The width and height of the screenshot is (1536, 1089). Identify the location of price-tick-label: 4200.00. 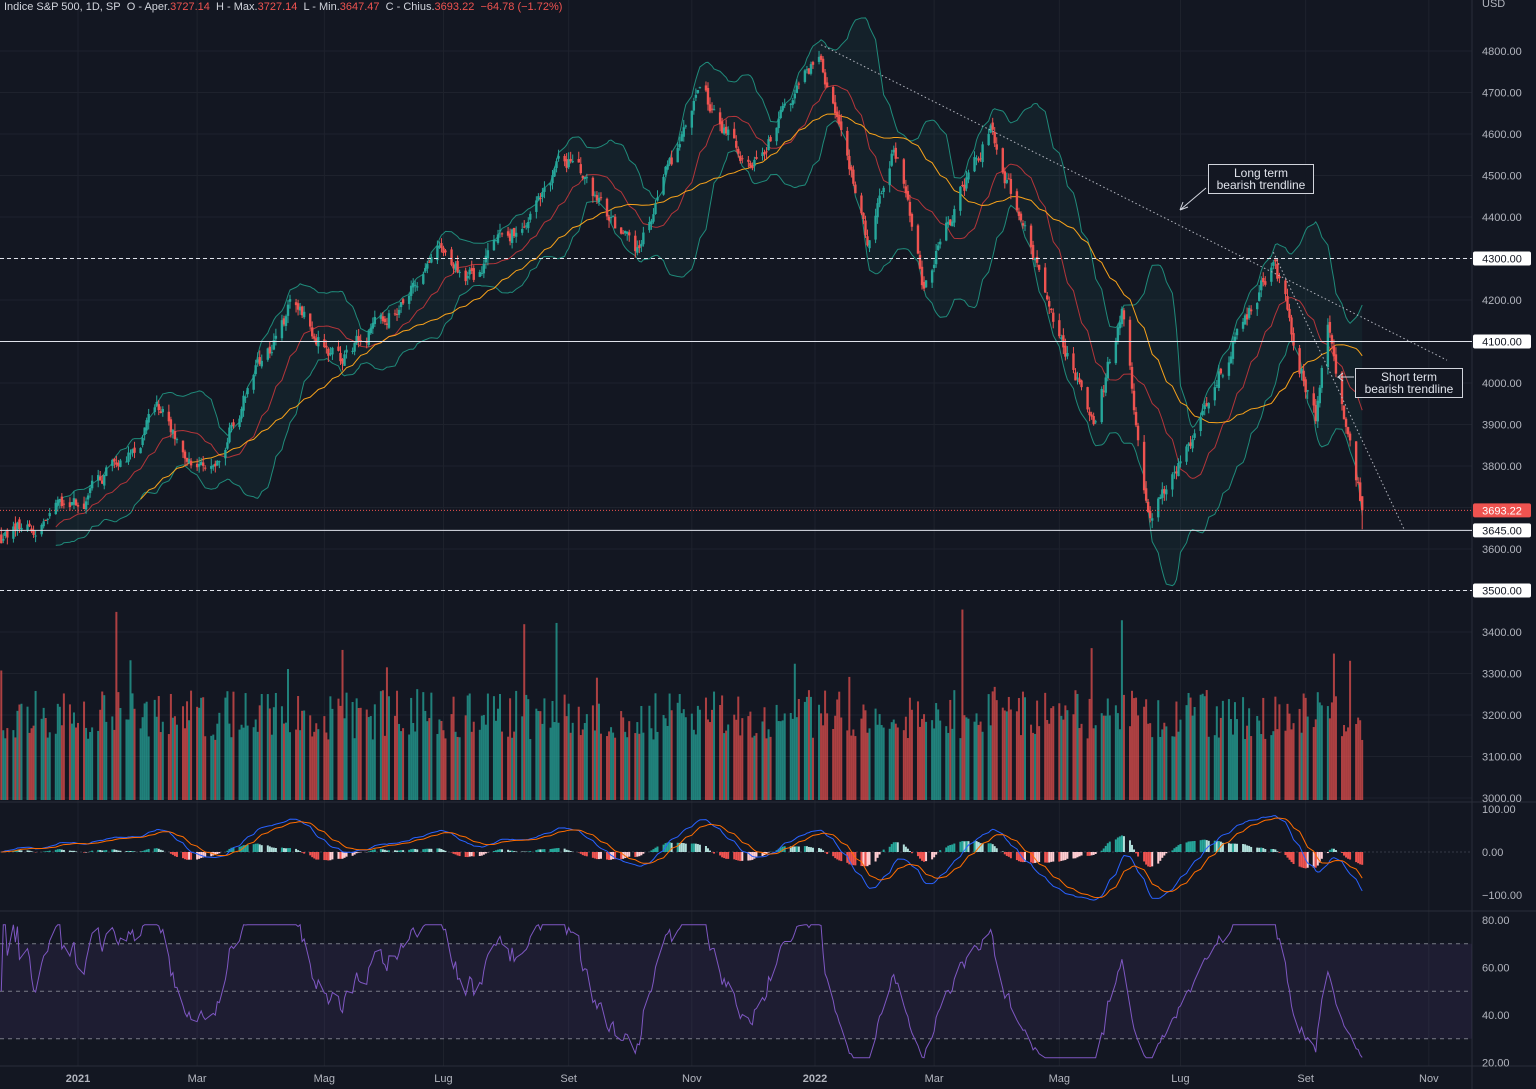
(1502, 301).